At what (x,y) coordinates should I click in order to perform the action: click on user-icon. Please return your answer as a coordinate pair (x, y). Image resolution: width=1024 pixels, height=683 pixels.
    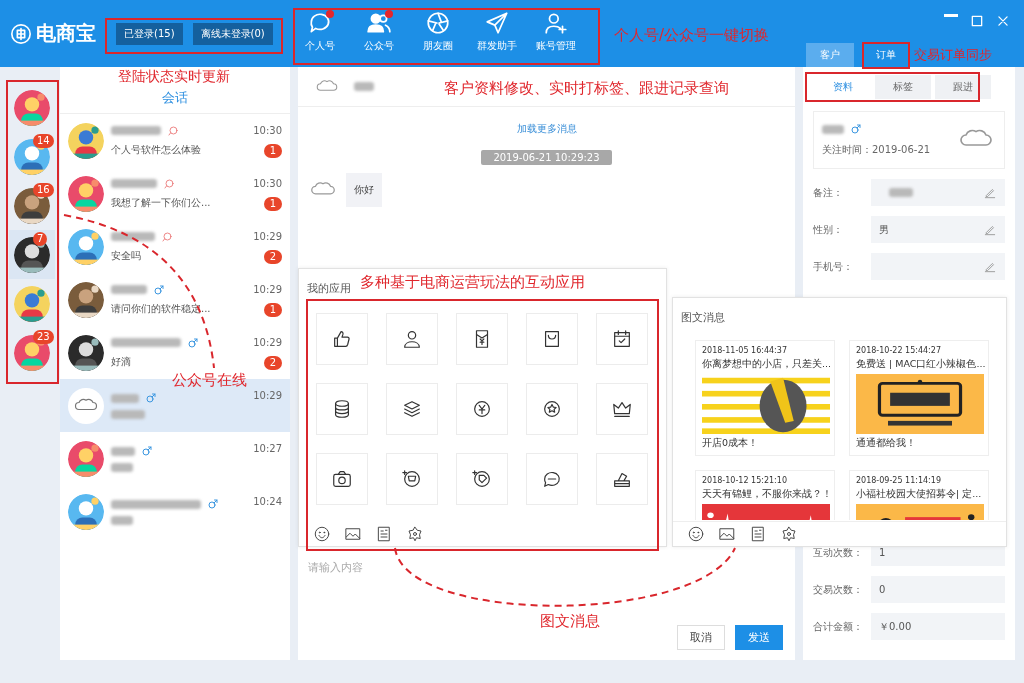
    Looking at the image, I should click on (412, 339).